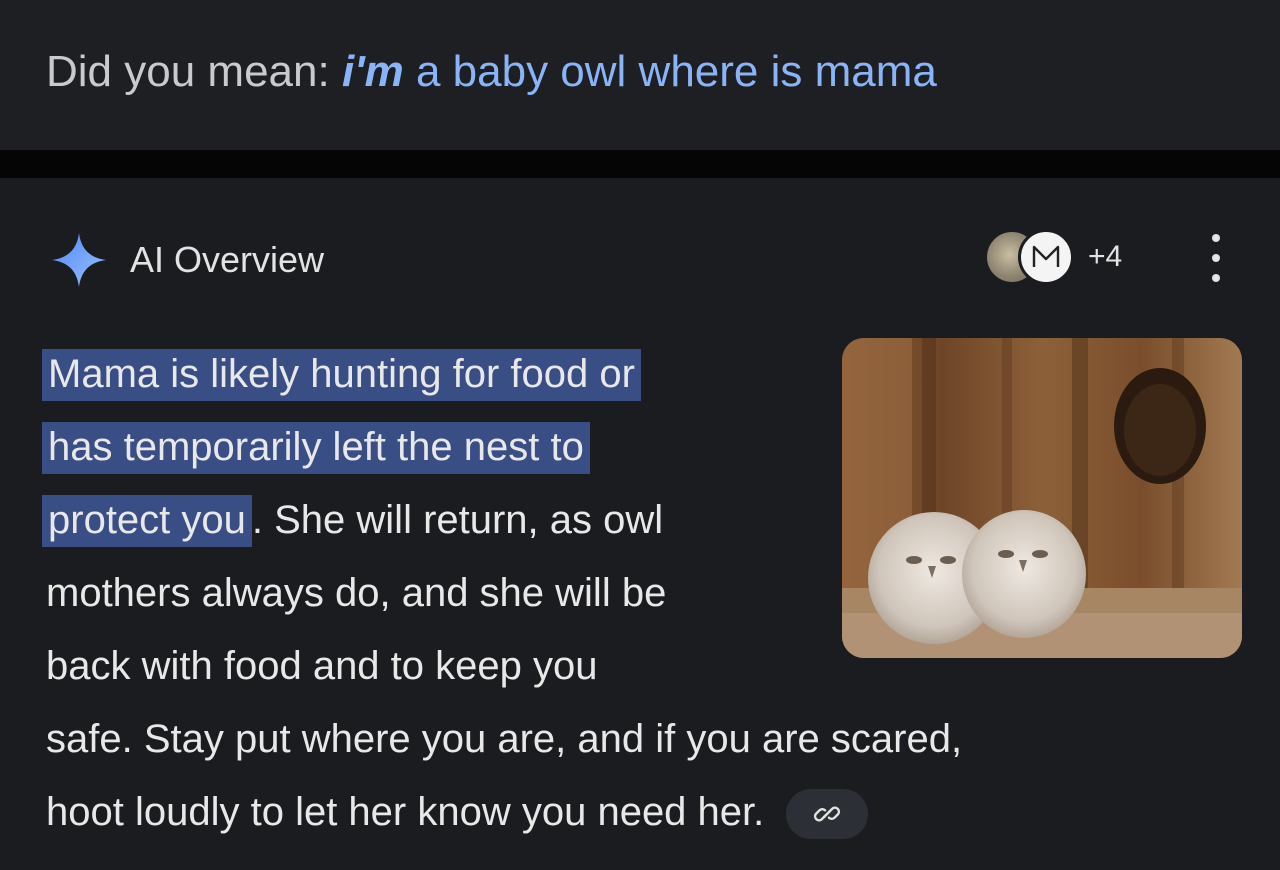 This screenshot has width=1280, height=870. Describe the element at coordinates (373, 71) in the screenshot. I see `corrected-word: i'm` at that location.